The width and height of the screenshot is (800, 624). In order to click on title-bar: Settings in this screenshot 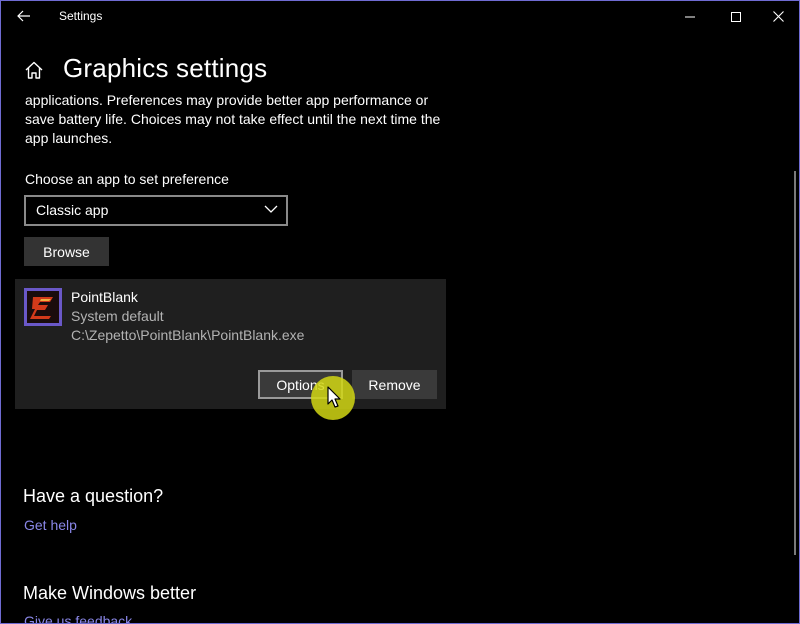, I will do `click(400, 16)`.